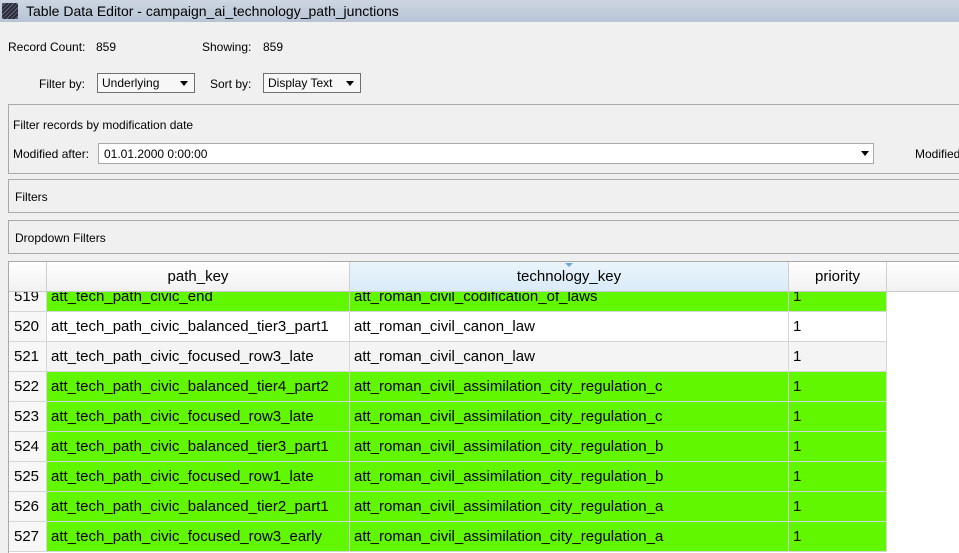  Describe the element at coordinates (198, 387) in the screenshot. I see `cell-path-key: att_tech_path_civic_balanced_tier4_part2` at that location.